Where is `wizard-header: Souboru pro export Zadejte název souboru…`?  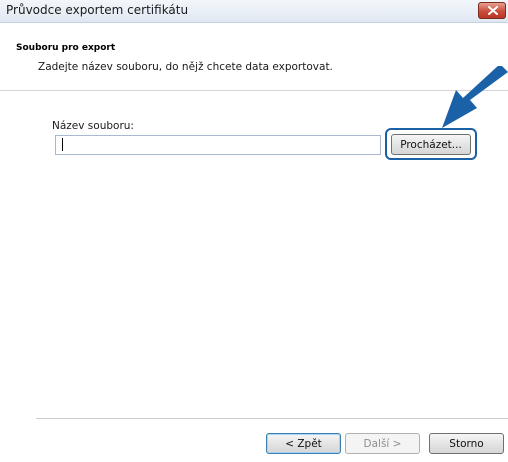 wizard-header: Souboru pro export Zadejte název souboru… is located at coordinates (254, 56).